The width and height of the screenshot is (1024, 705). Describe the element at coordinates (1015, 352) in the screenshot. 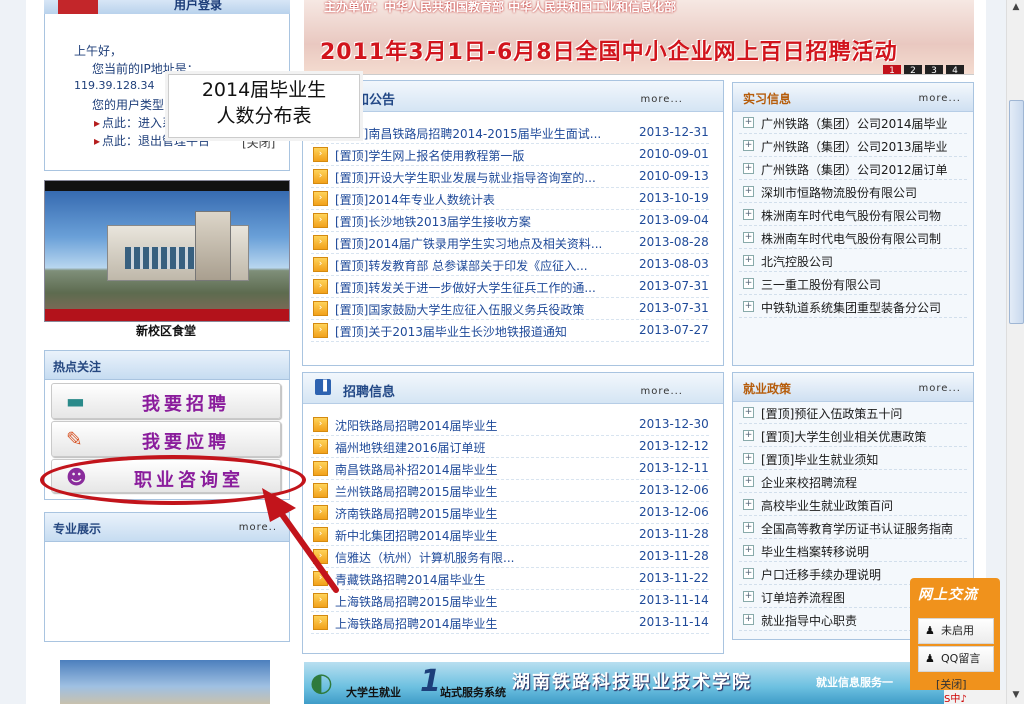

I see `vertical-scrollbar: ▲ ▼` at that location.